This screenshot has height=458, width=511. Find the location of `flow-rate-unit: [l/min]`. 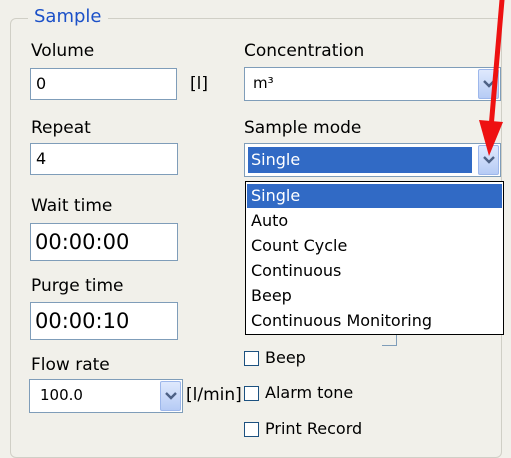

flow-rate-unit: [l/min] is located at coordinates (214, 395).